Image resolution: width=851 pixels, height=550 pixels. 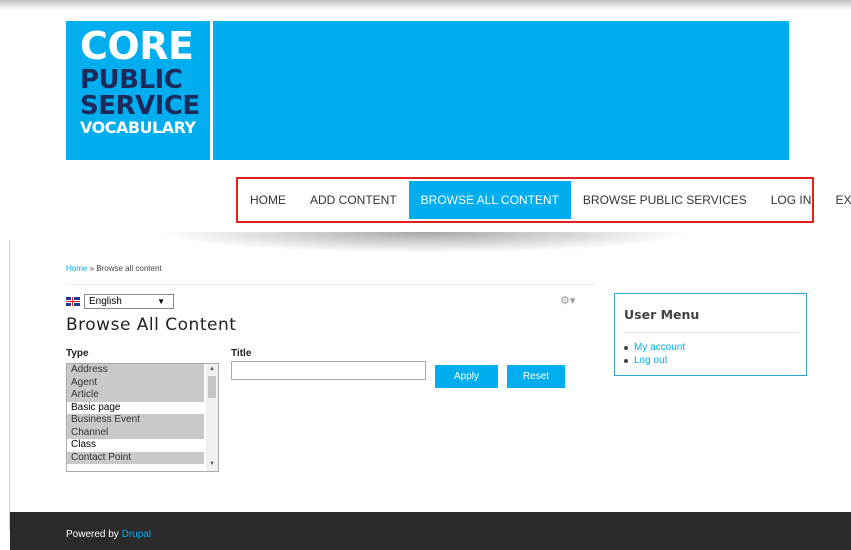 I want to click on user-menu-divider, so click(x=711, y=332).